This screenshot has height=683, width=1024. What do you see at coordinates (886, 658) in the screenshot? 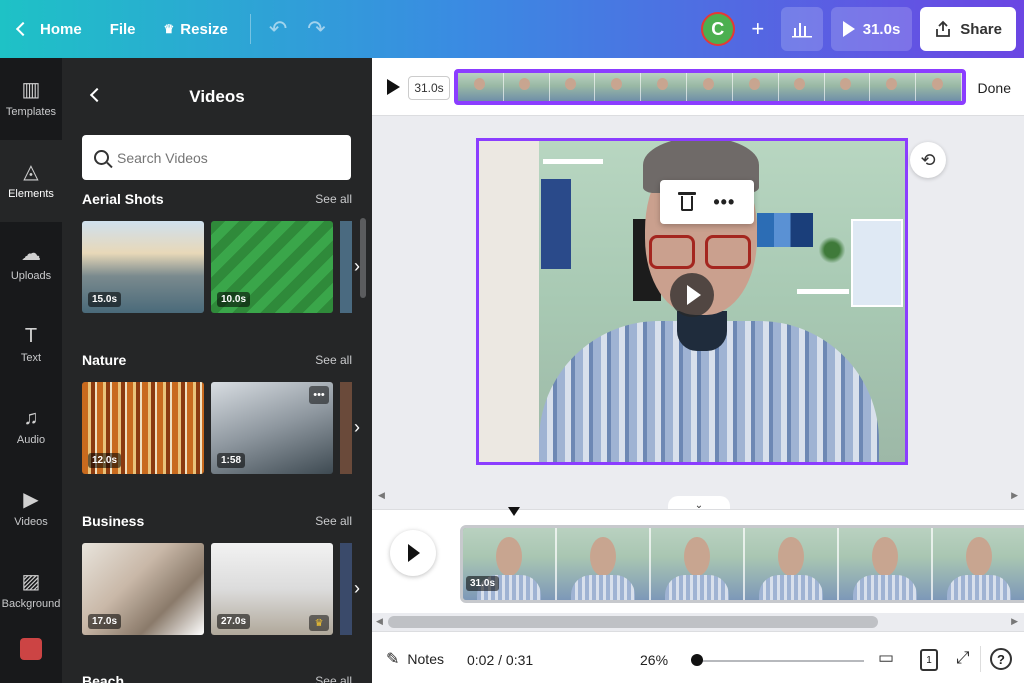
I see `grid-view-icon: ▭` at bounding box center [886, 658].